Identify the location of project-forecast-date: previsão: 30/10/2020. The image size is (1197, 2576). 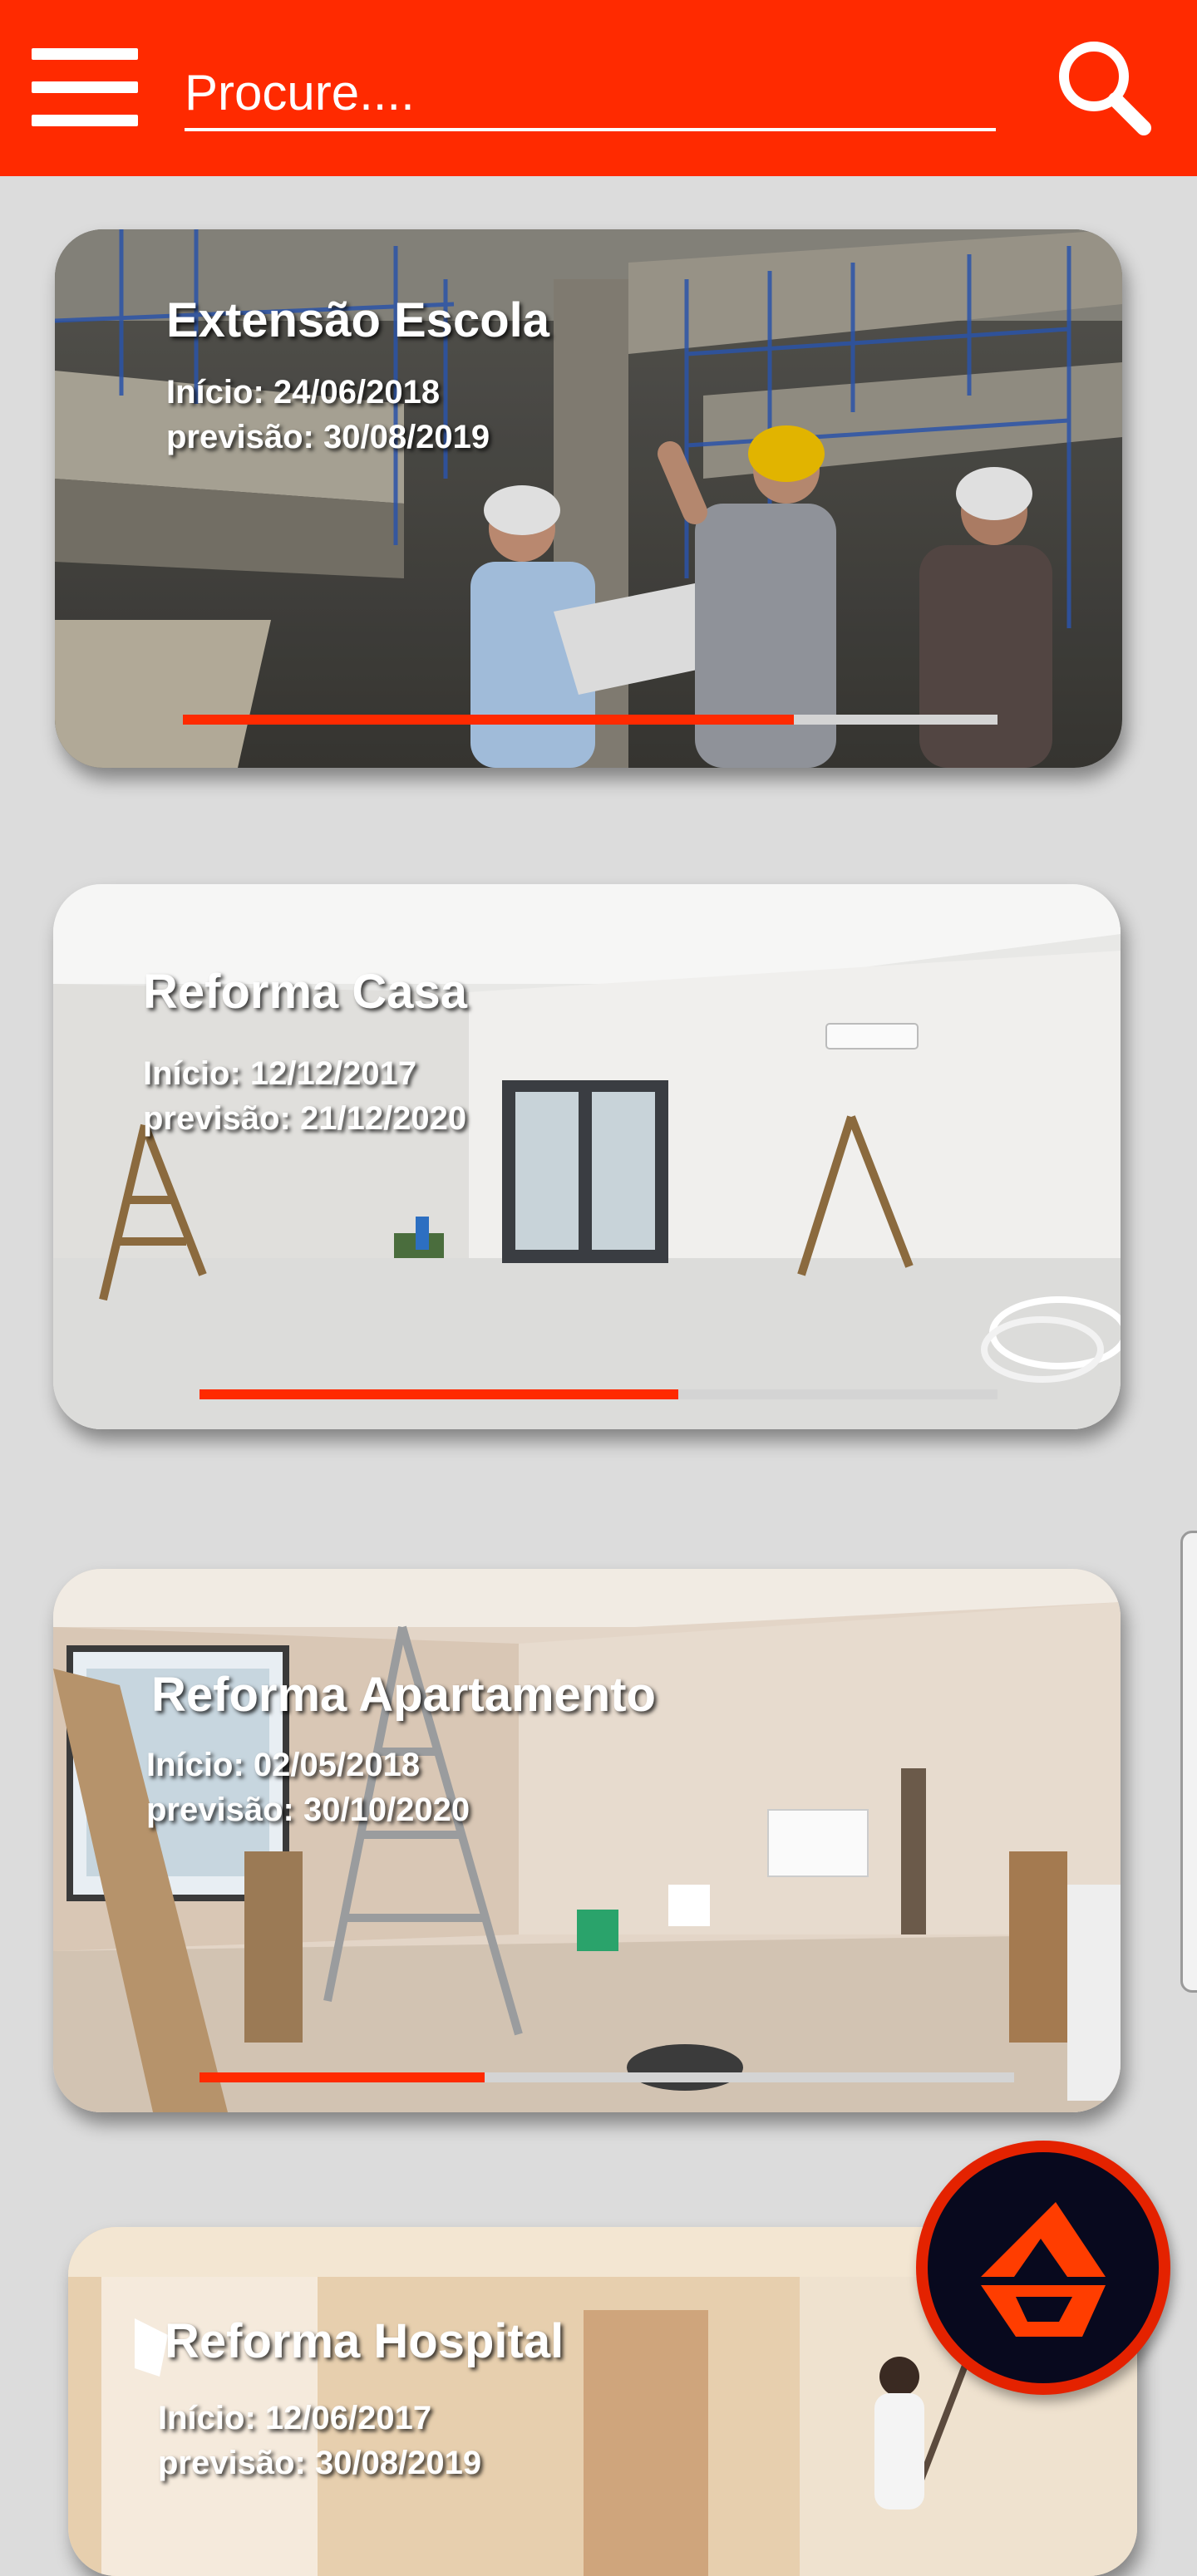
(308, 1810).